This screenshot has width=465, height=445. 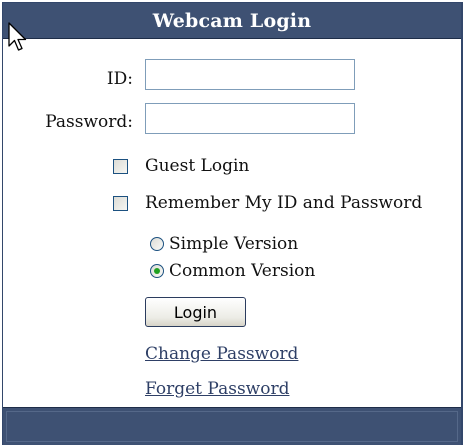 I want to click on radio-common-version: Common Version, so click(x=232, y=271).